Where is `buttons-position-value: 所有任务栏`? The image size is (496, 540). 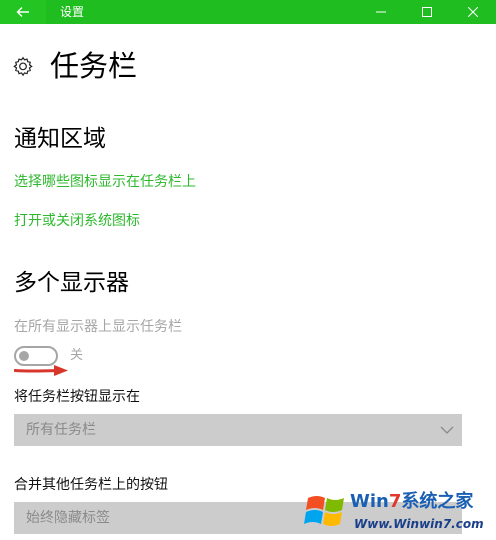 buttons-position-value: 所有任务栏 is located at coordinates (61, 430).